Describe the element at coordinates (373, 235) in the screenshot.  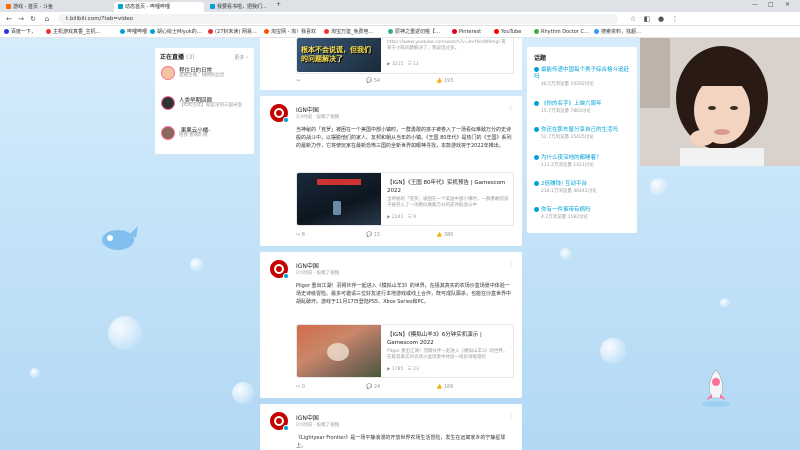
I see `comment-button: 💬 15` at that location.